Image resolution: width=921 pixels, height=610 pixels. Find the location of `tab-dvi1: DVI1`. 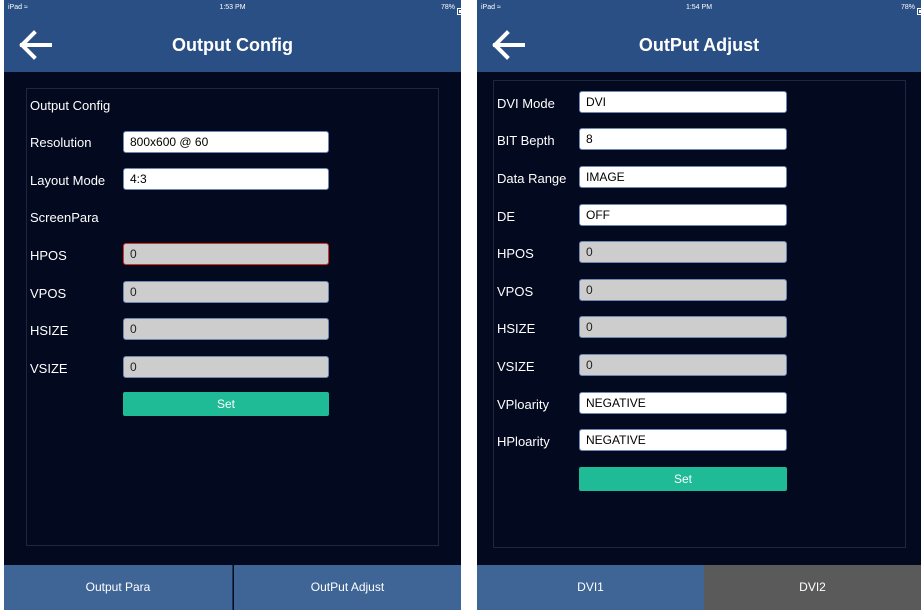

tab-dvi1: DVI1 is located at coordinates (590, 587).